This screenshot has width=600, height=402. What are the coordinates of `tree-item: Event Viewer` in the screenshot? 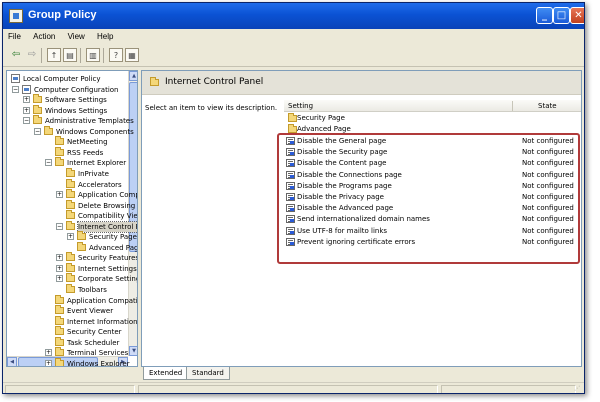 It's located at (67, 310).